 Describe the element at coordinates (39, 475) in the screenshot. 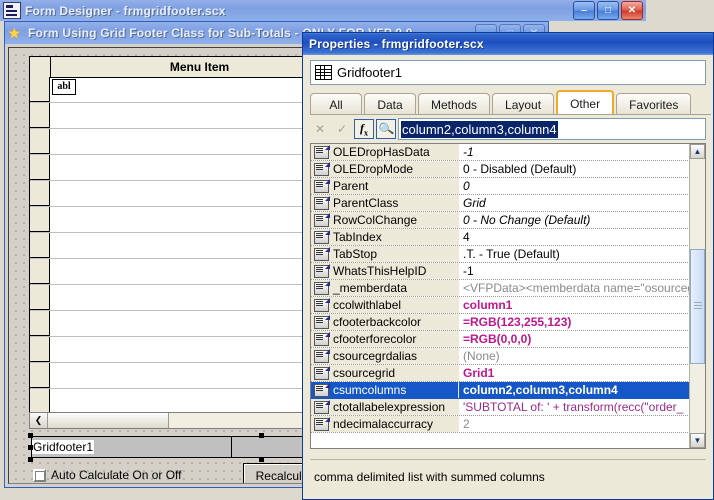

I see `auto-calculate-checkbox` at that location.